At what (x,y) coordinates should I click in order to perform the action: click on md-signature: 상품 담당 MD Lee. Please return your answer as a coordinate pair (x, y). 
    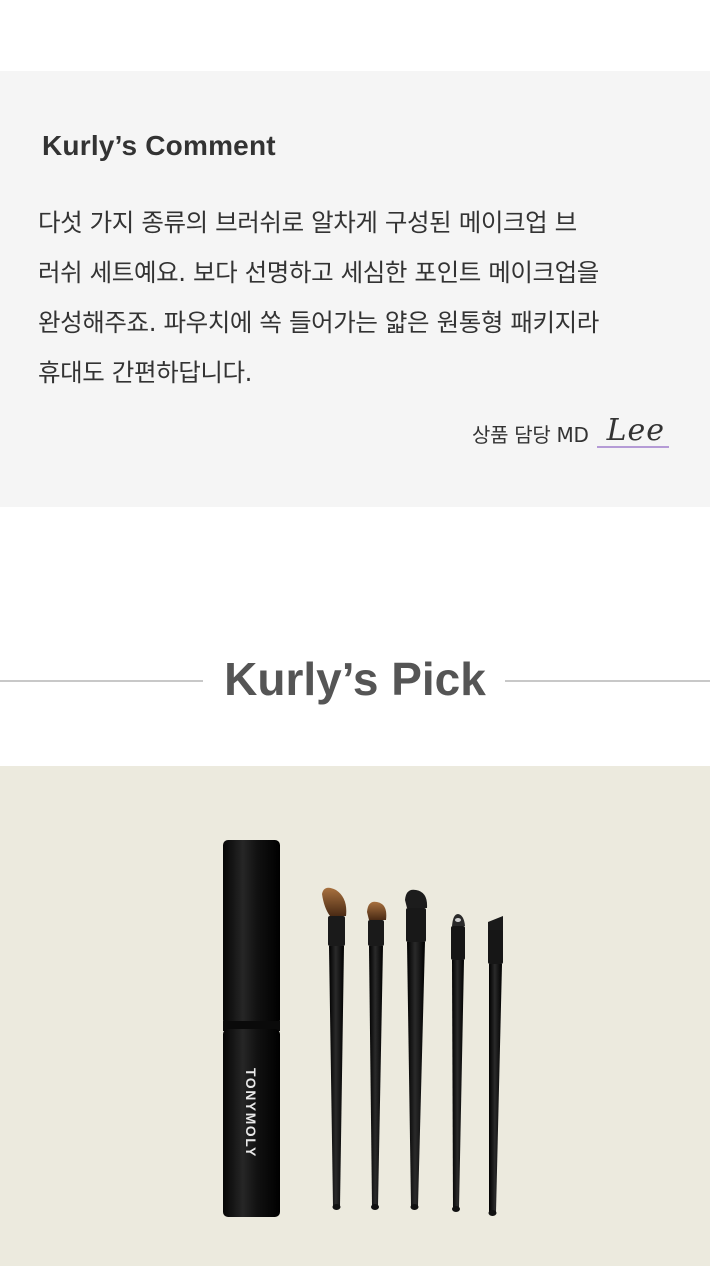
    Looking at the image, I should click on (570, 429).